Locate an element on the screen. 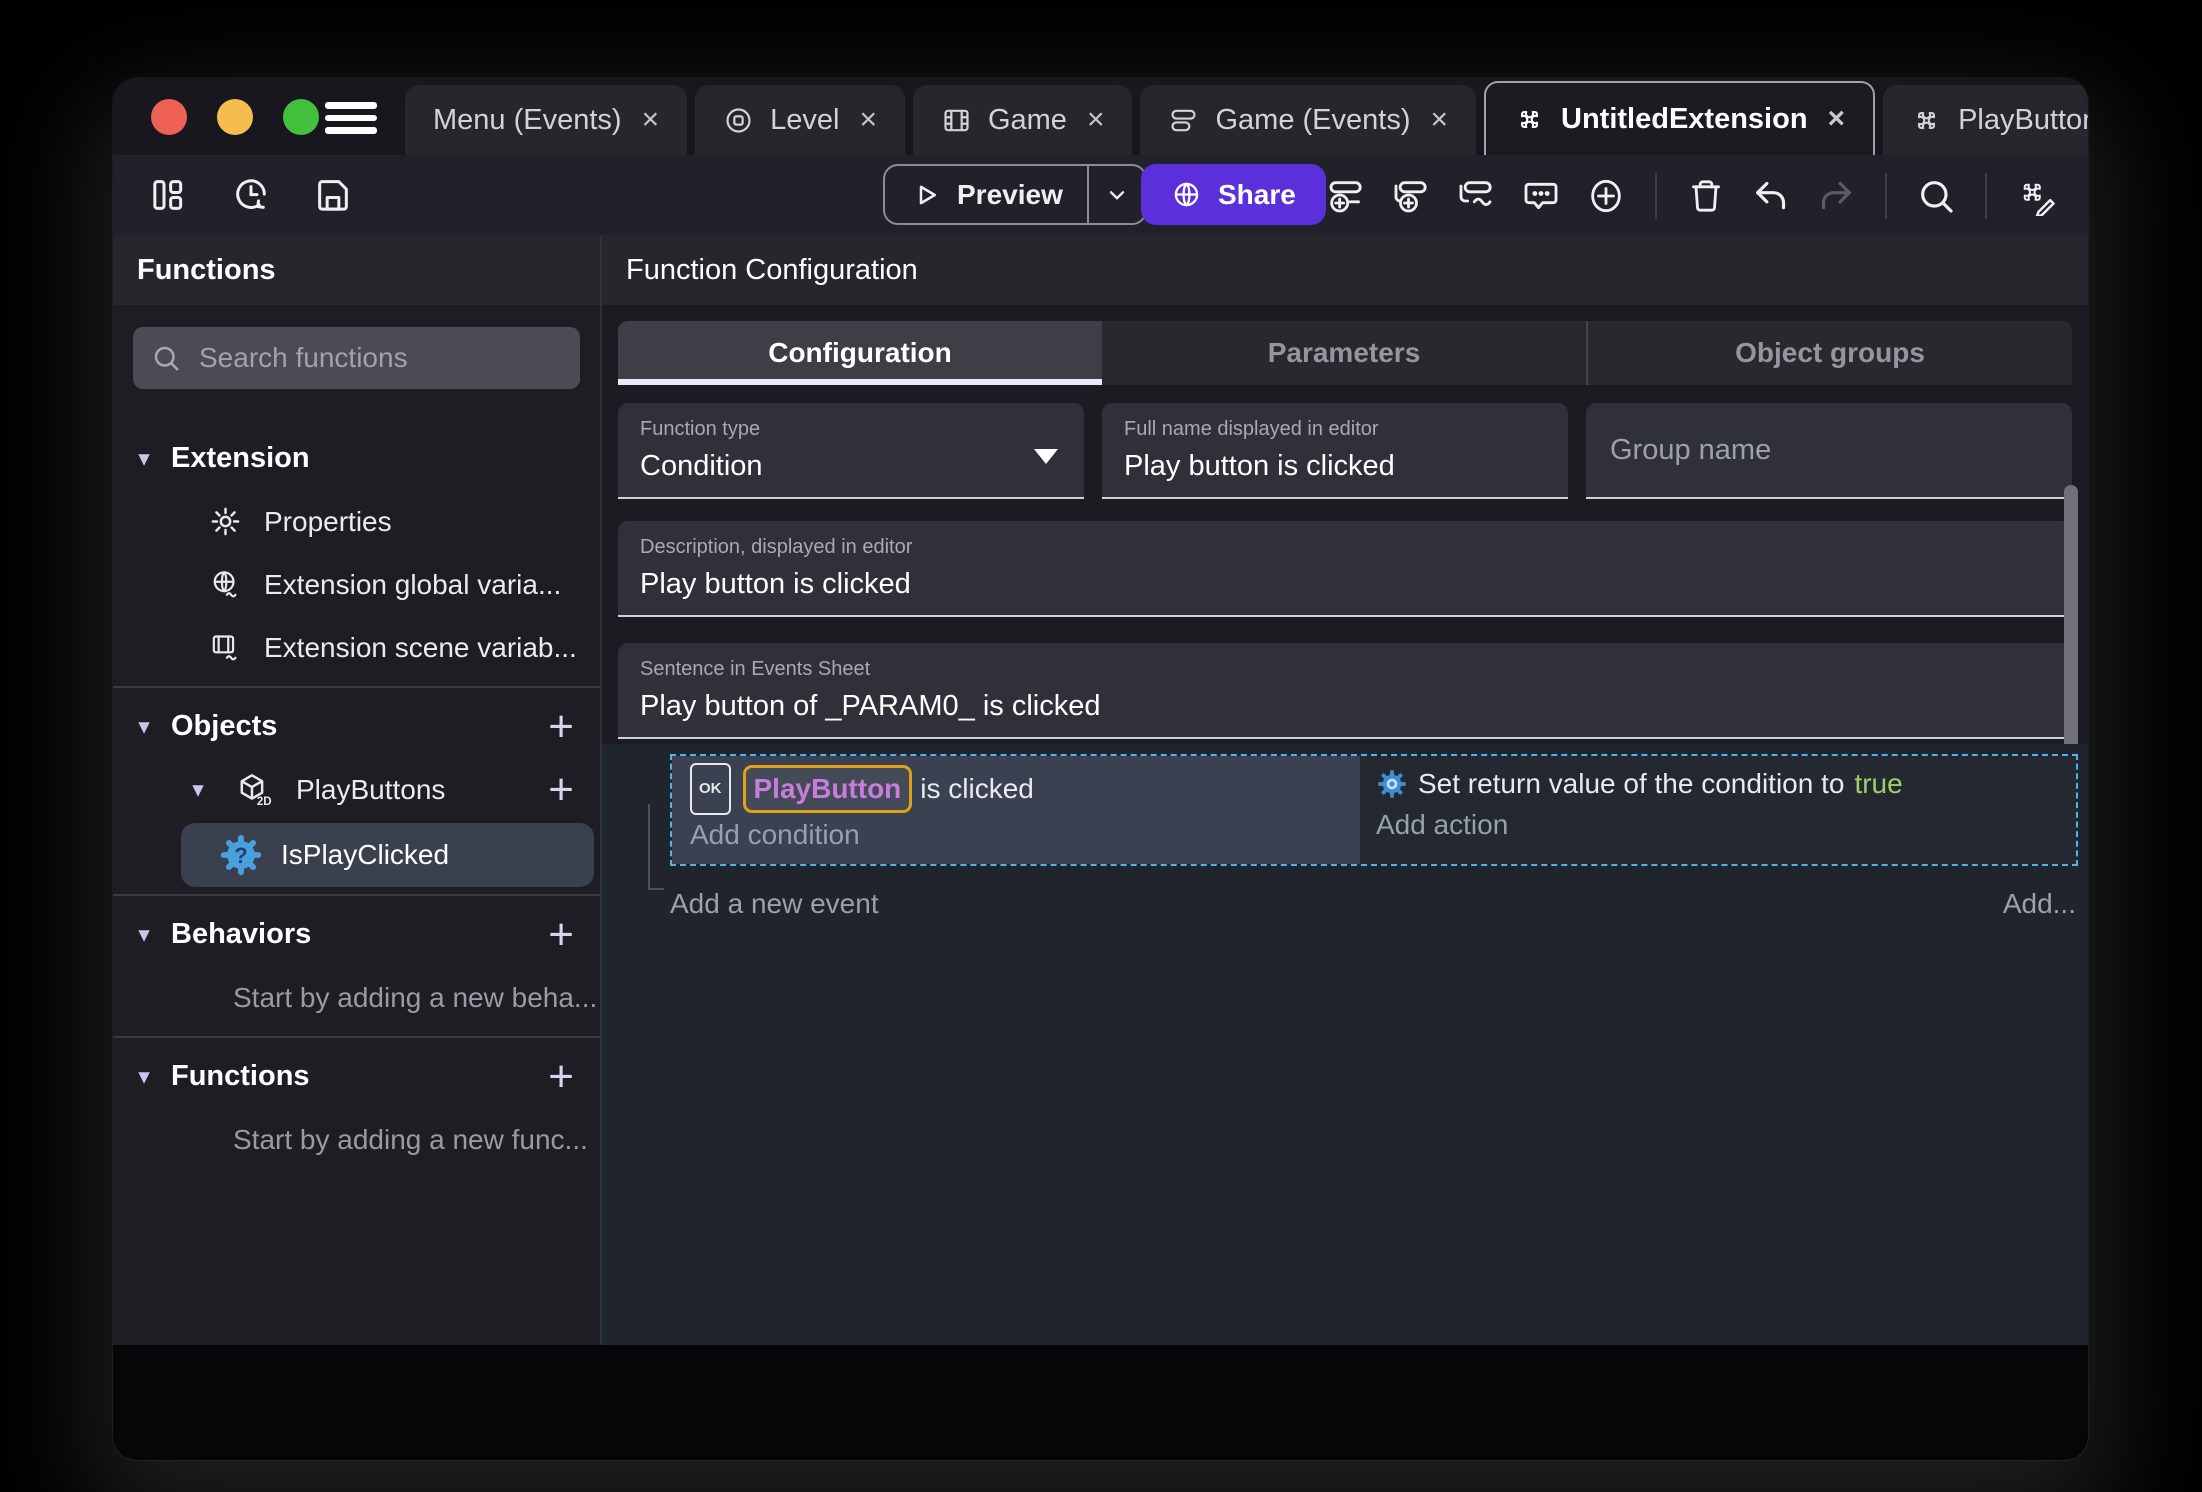 The image size is (2202, 1492). save-icon is located at coordinates (333, 195).